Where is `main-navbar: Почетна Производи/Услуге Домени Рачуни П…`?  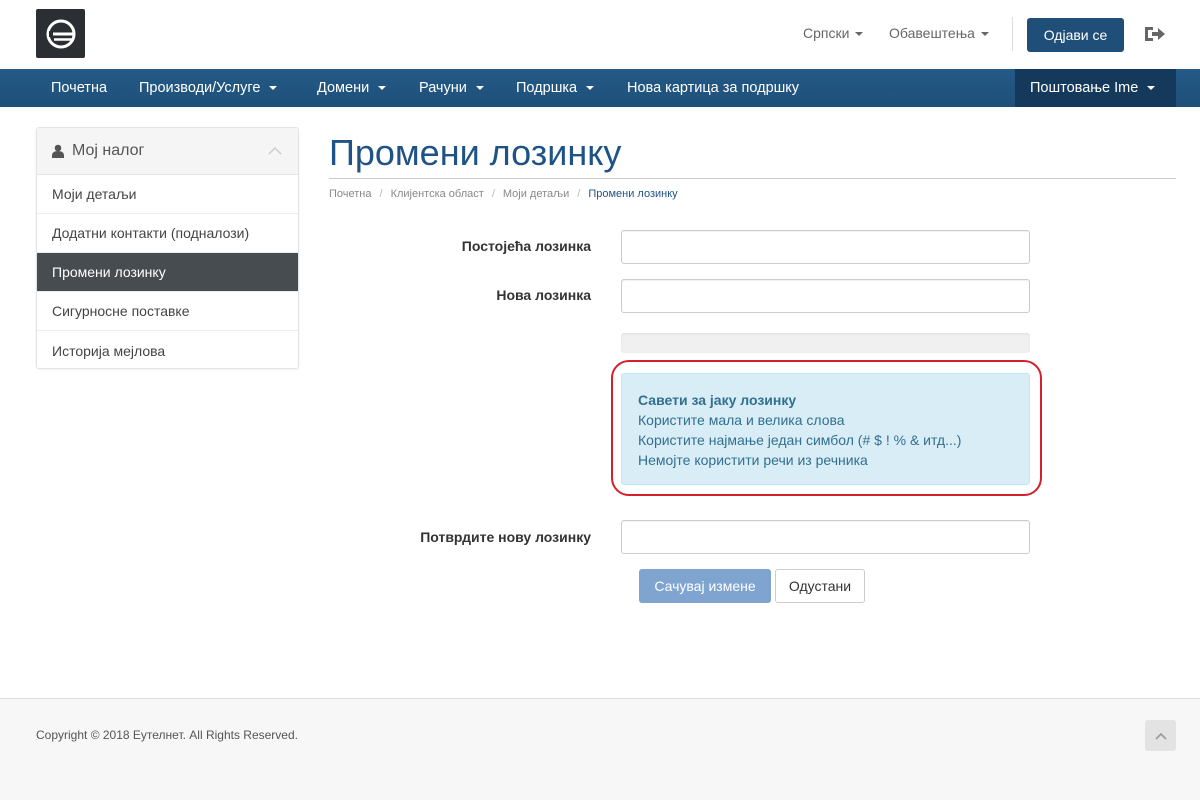 main-navbar: Почетна Производи/Услуге Домени Рачуни П… is located at coordinates (600, 88).